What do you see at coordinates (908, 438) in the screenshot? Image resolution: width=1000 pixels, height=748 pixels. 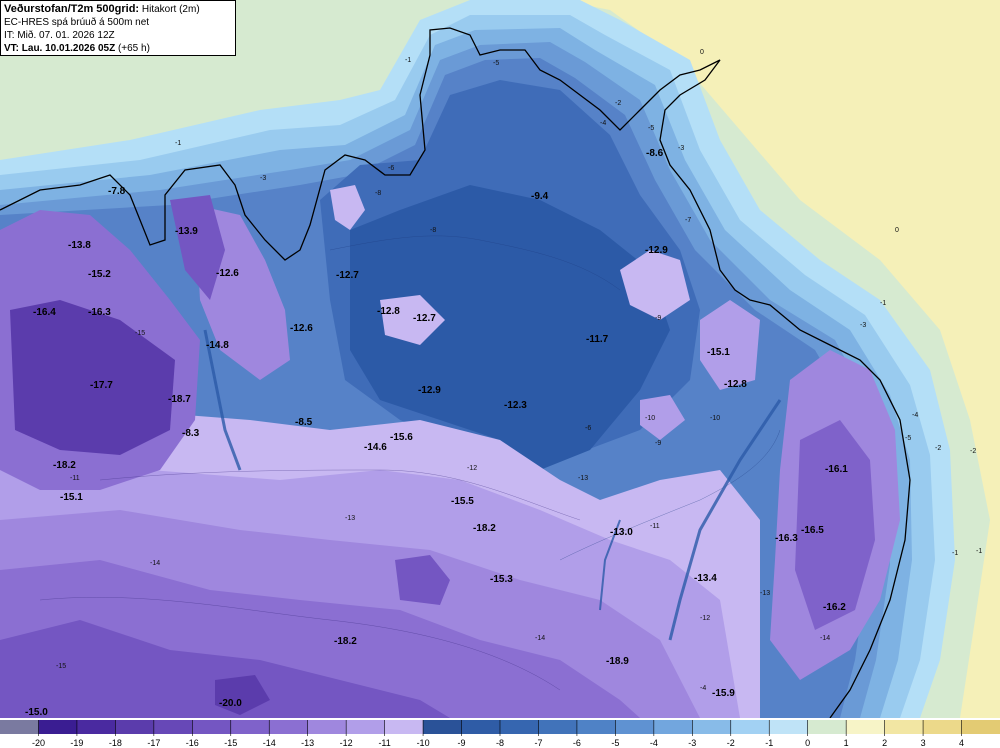 I see `isoline-label: -5` at bounding box center [908, 438].